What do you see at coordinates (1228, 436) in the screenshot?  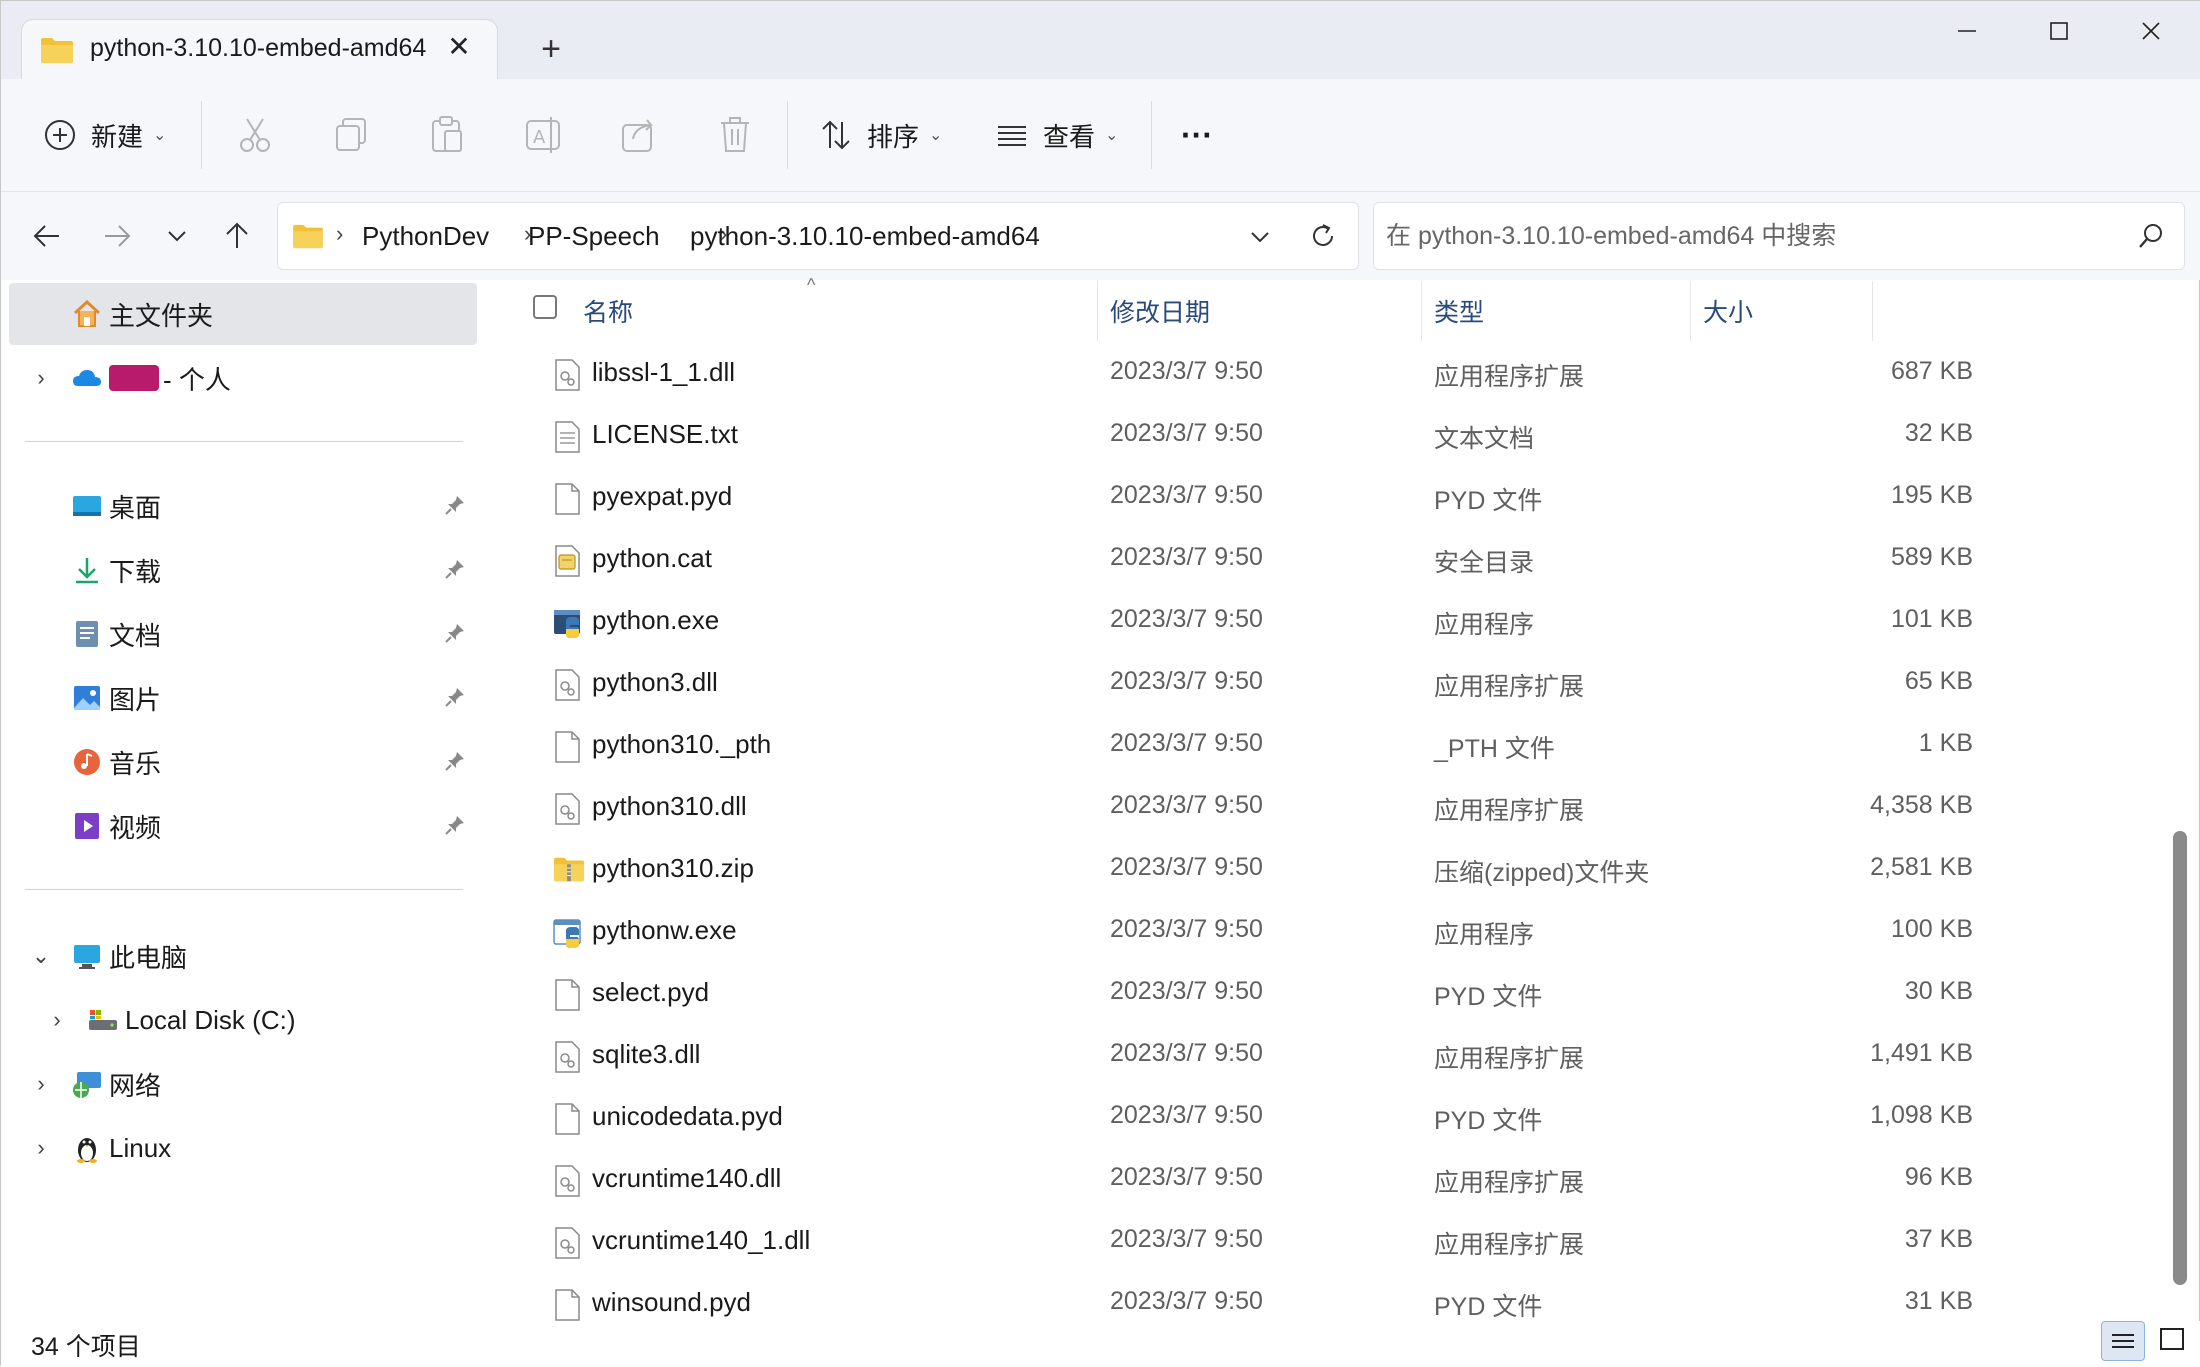 I see `file-row: LICENSE.txt 2023/3/7 9:50 文本文档 32 KB` at bounding box center [1228, 436].